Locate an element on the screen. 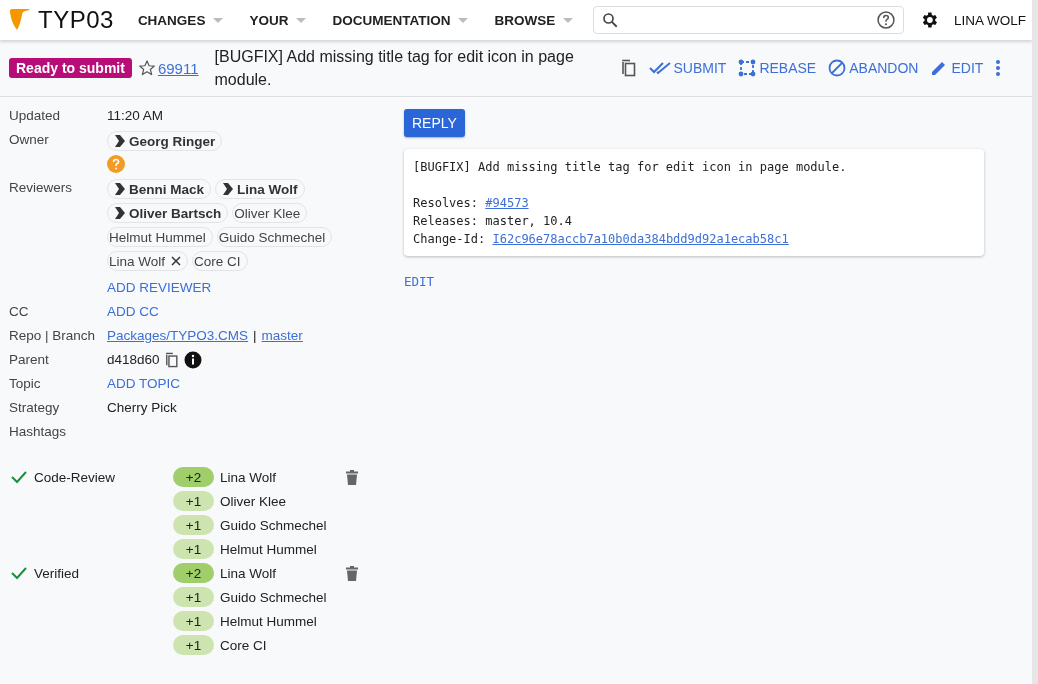 The image size is (1038, 684). voter-name: Oliver Klee is located at coordinates (254, 501).